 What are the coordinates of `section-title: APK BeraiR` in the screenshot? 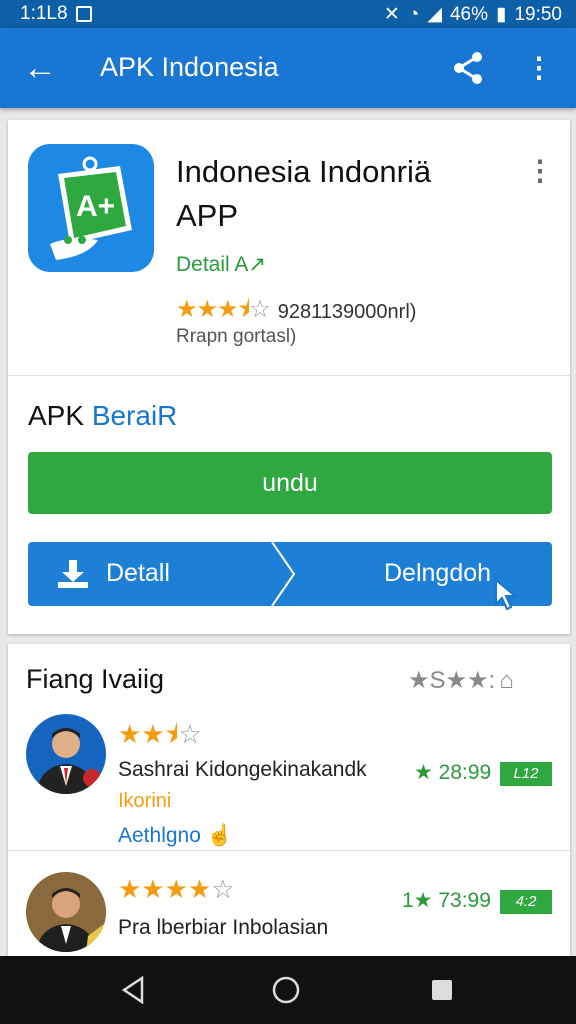 It's located at (102, 416).